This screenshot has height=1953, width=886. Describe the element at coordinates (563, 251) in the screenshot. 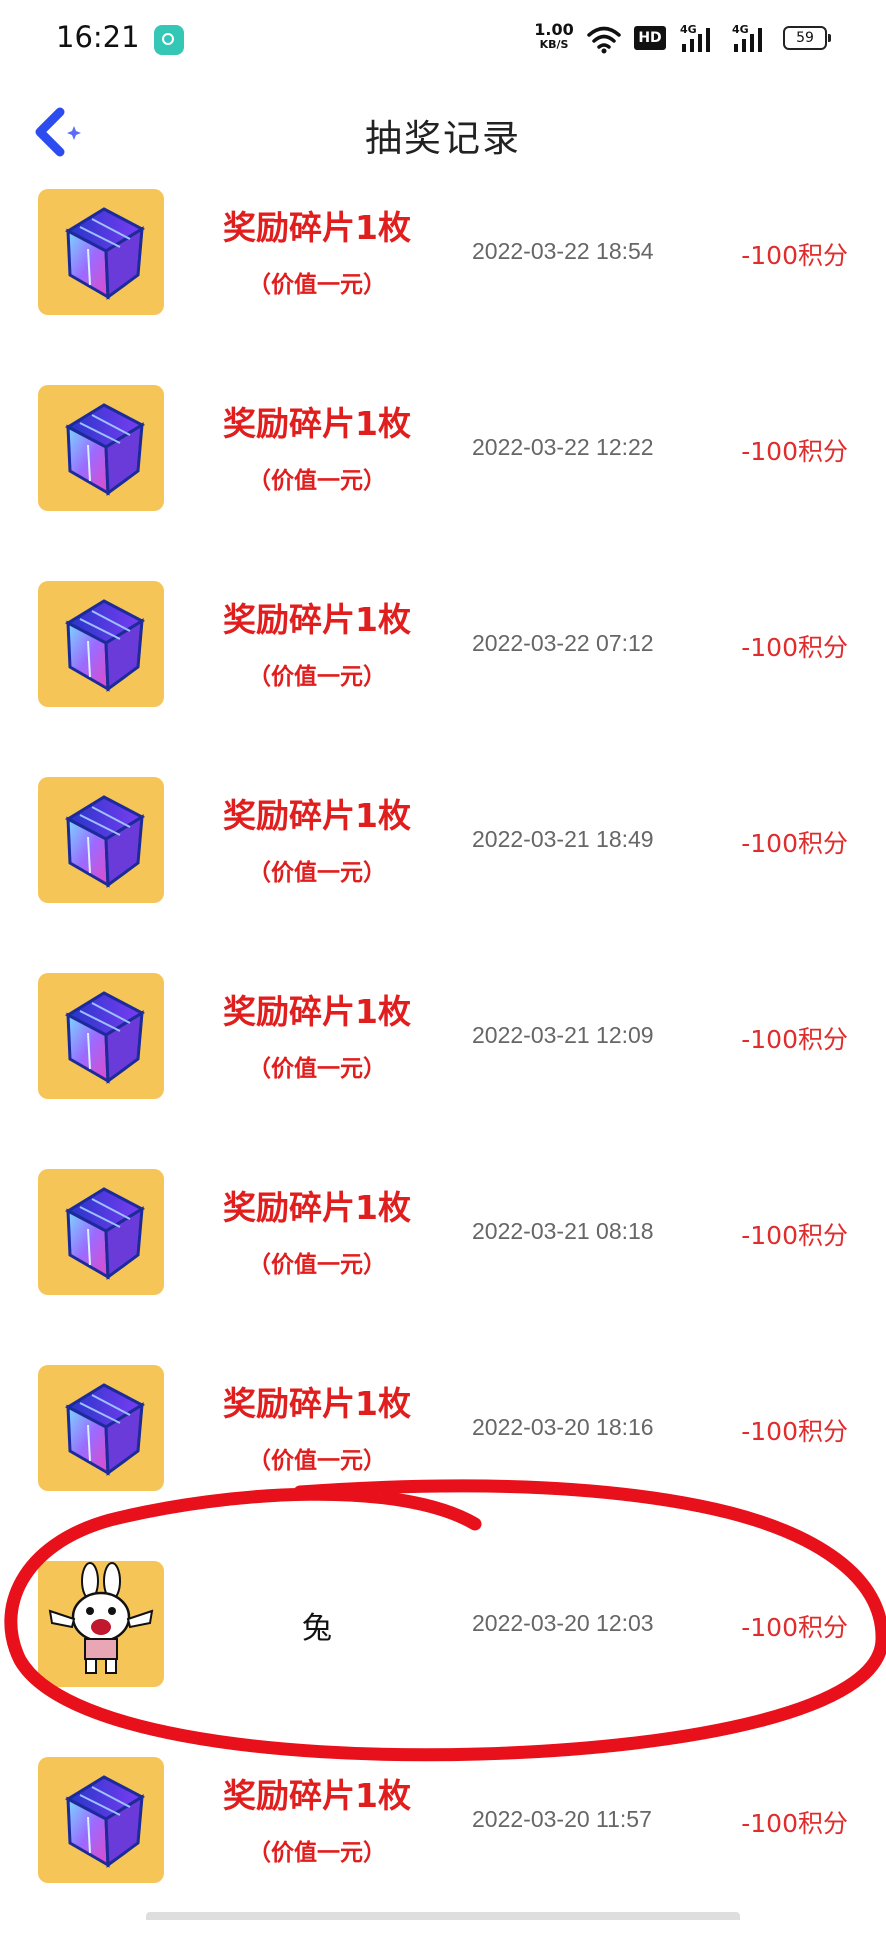

I see `record-time: 2022-03-22 18:54` at that location.